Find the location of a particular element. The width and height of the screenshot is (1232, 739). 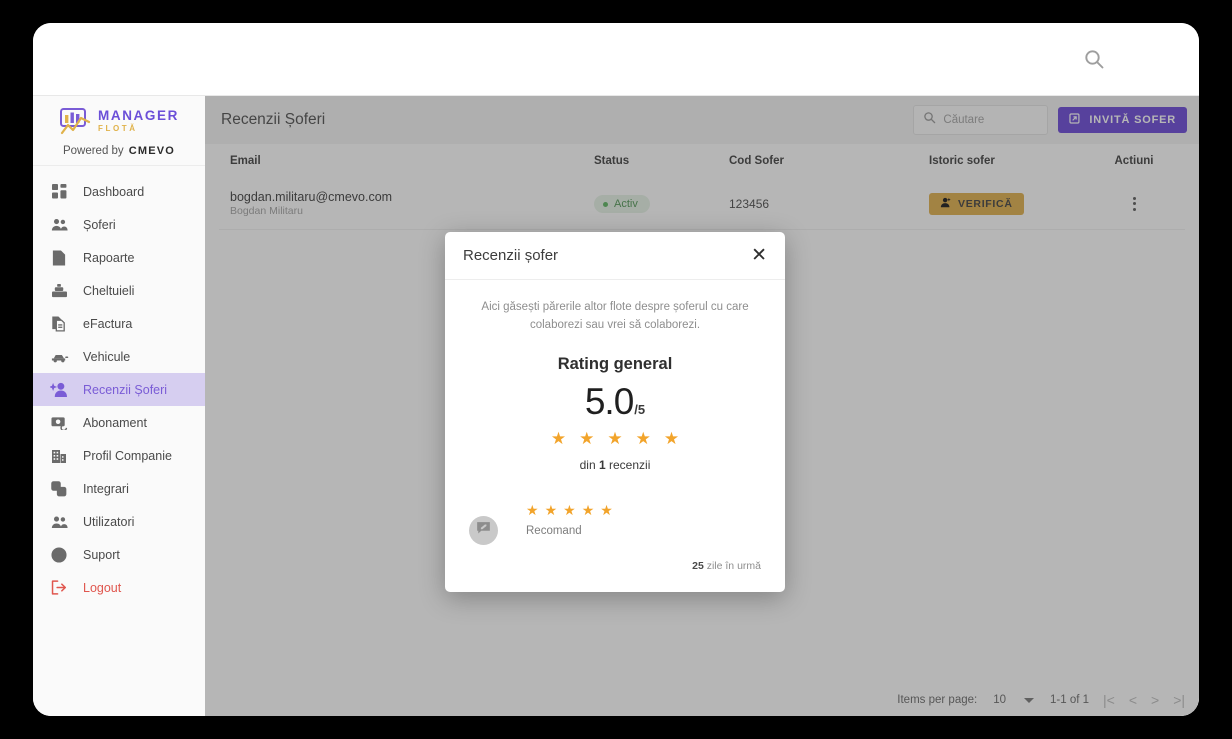

review-text: Recomand is located at coordinates (554, 530).